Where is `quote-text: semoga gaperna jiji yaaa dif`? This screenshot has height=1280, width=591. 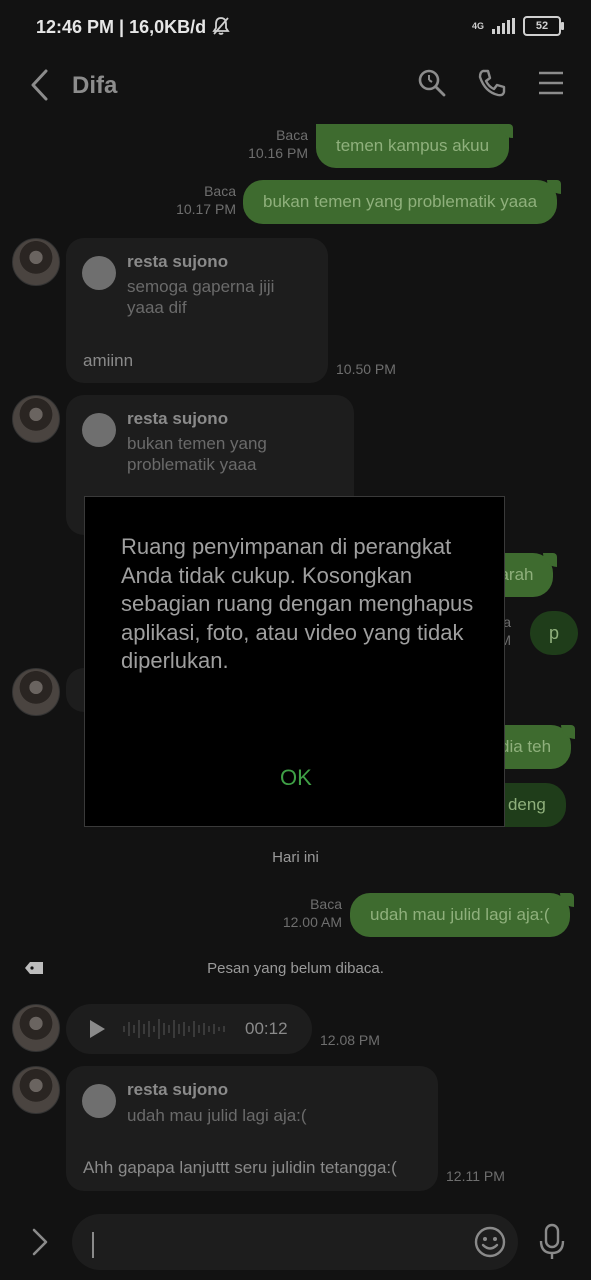 quote-text: semoga gaperna jiji yaaa dif is located at coordinates (201, 297).